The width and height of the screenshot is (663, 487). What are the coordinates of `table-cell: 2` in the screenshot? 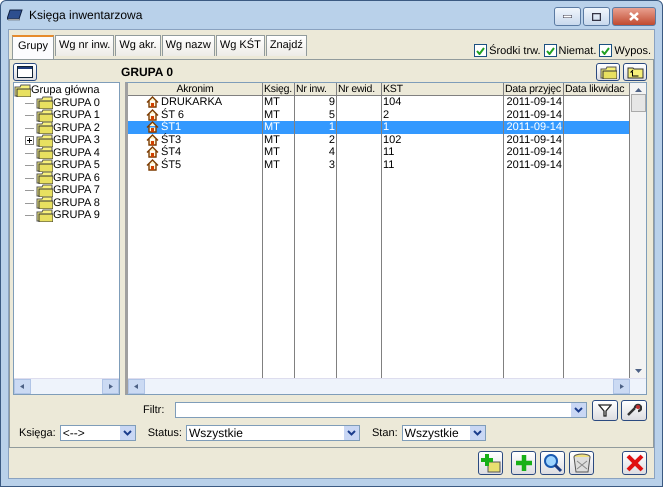 It's located at (316, 140).